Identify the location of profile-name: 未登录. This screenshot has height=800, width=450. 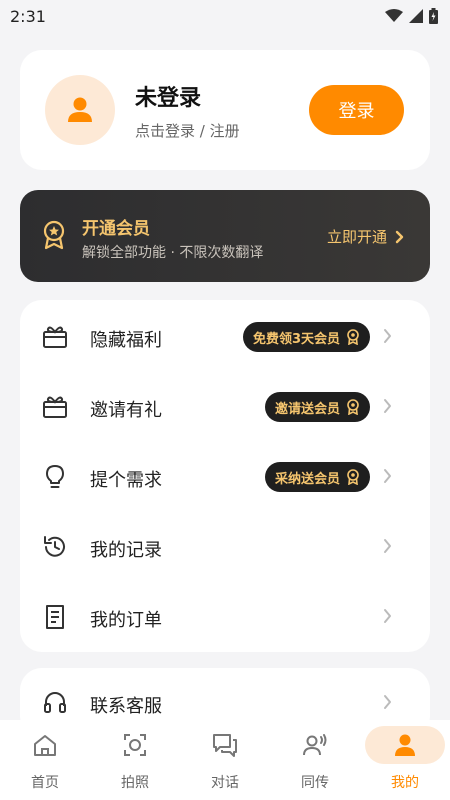
(168, 98).